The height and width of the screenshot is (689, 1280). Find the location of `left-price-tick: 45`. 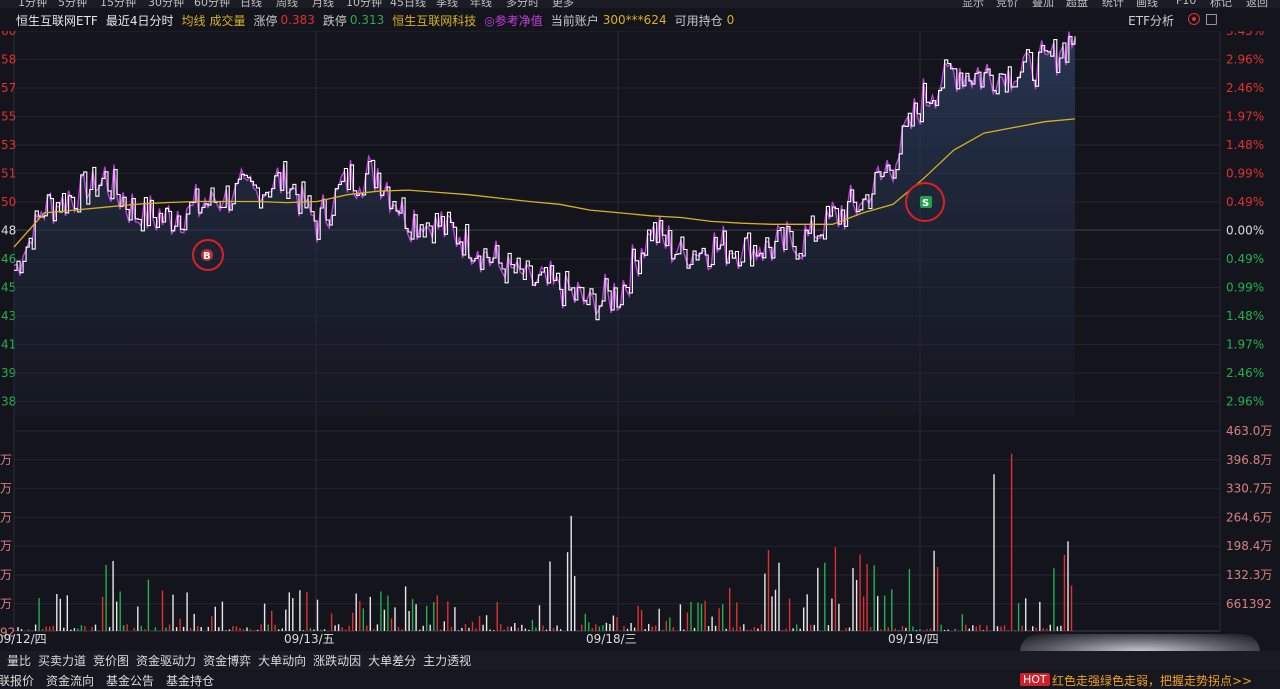

left-price-tick: 45 is located at coordinates (8, 288).